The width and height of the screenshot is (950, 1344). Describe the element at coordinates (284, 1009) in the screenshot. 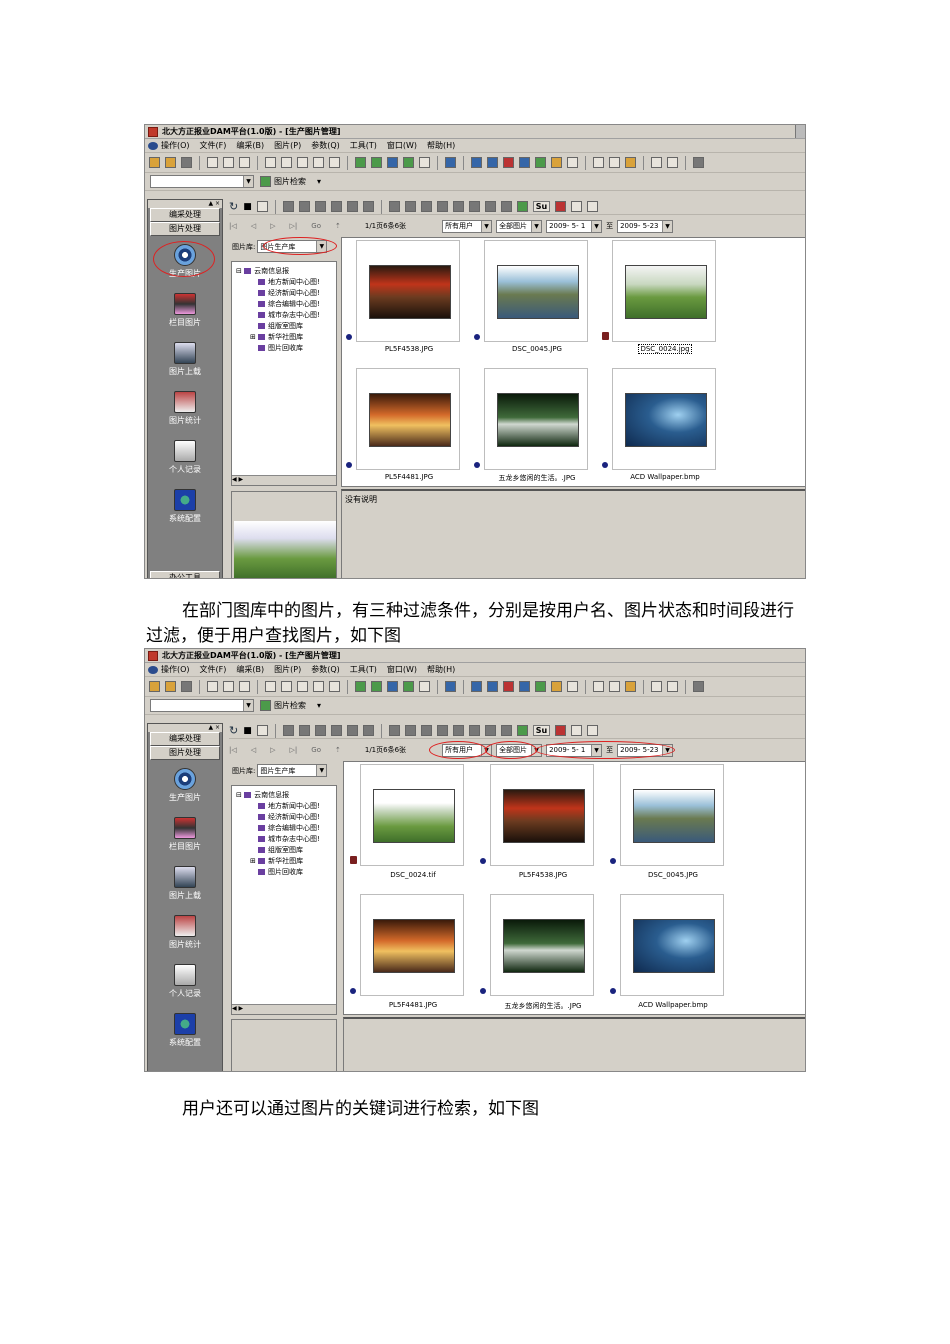

I see `horizontal-scrollbar: ◀ ▶` at that location.